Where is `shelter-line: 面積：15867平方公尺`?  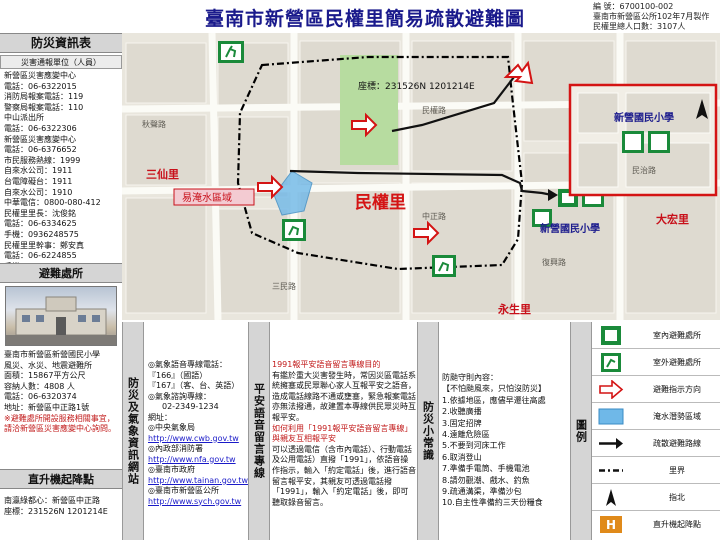 shelter-line: 面積：15867平方公尺 is located at coordinates (45, 376).